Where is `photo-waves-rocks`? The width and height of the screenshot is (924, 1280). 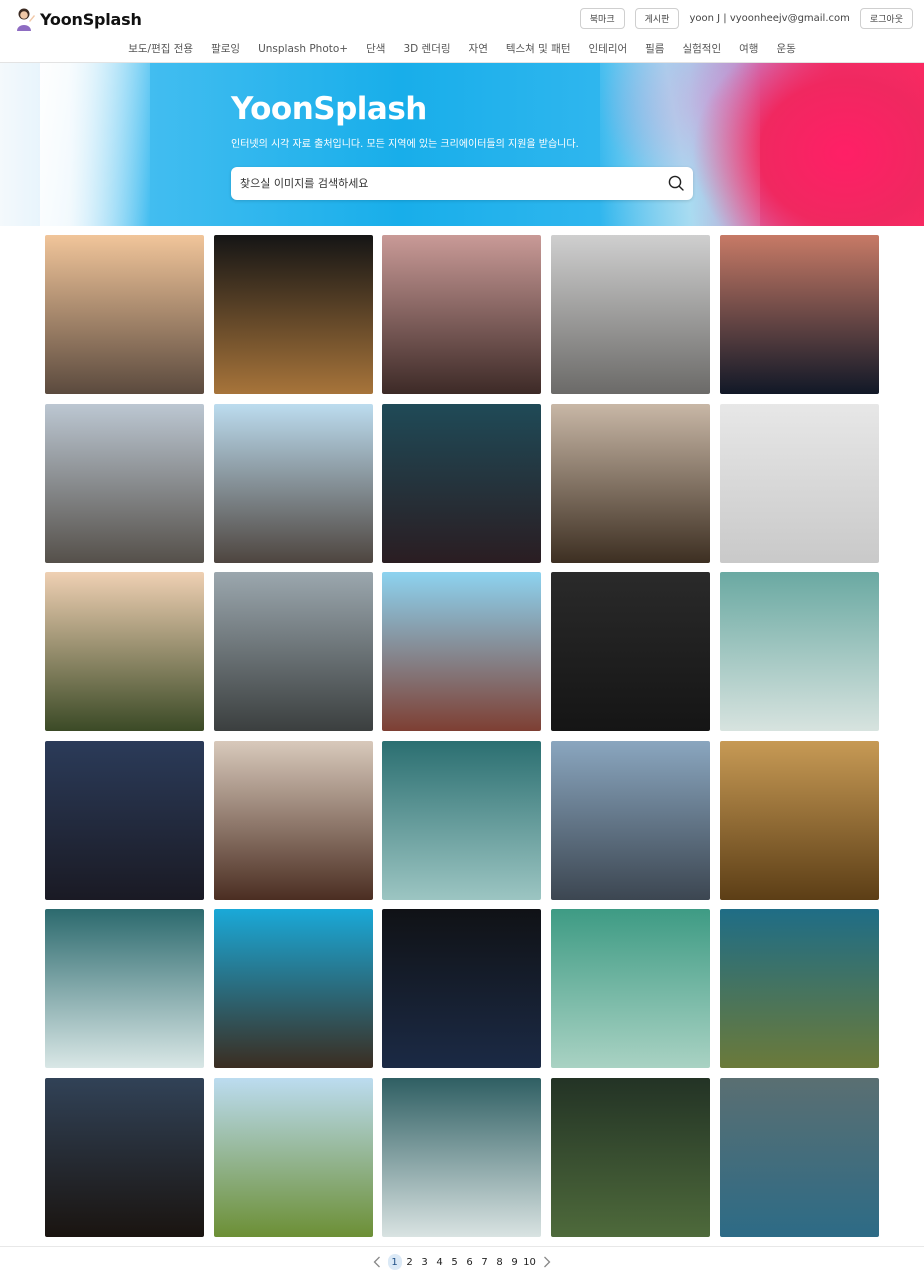 photo-waves-rocks is located at coordinates (462, 820).